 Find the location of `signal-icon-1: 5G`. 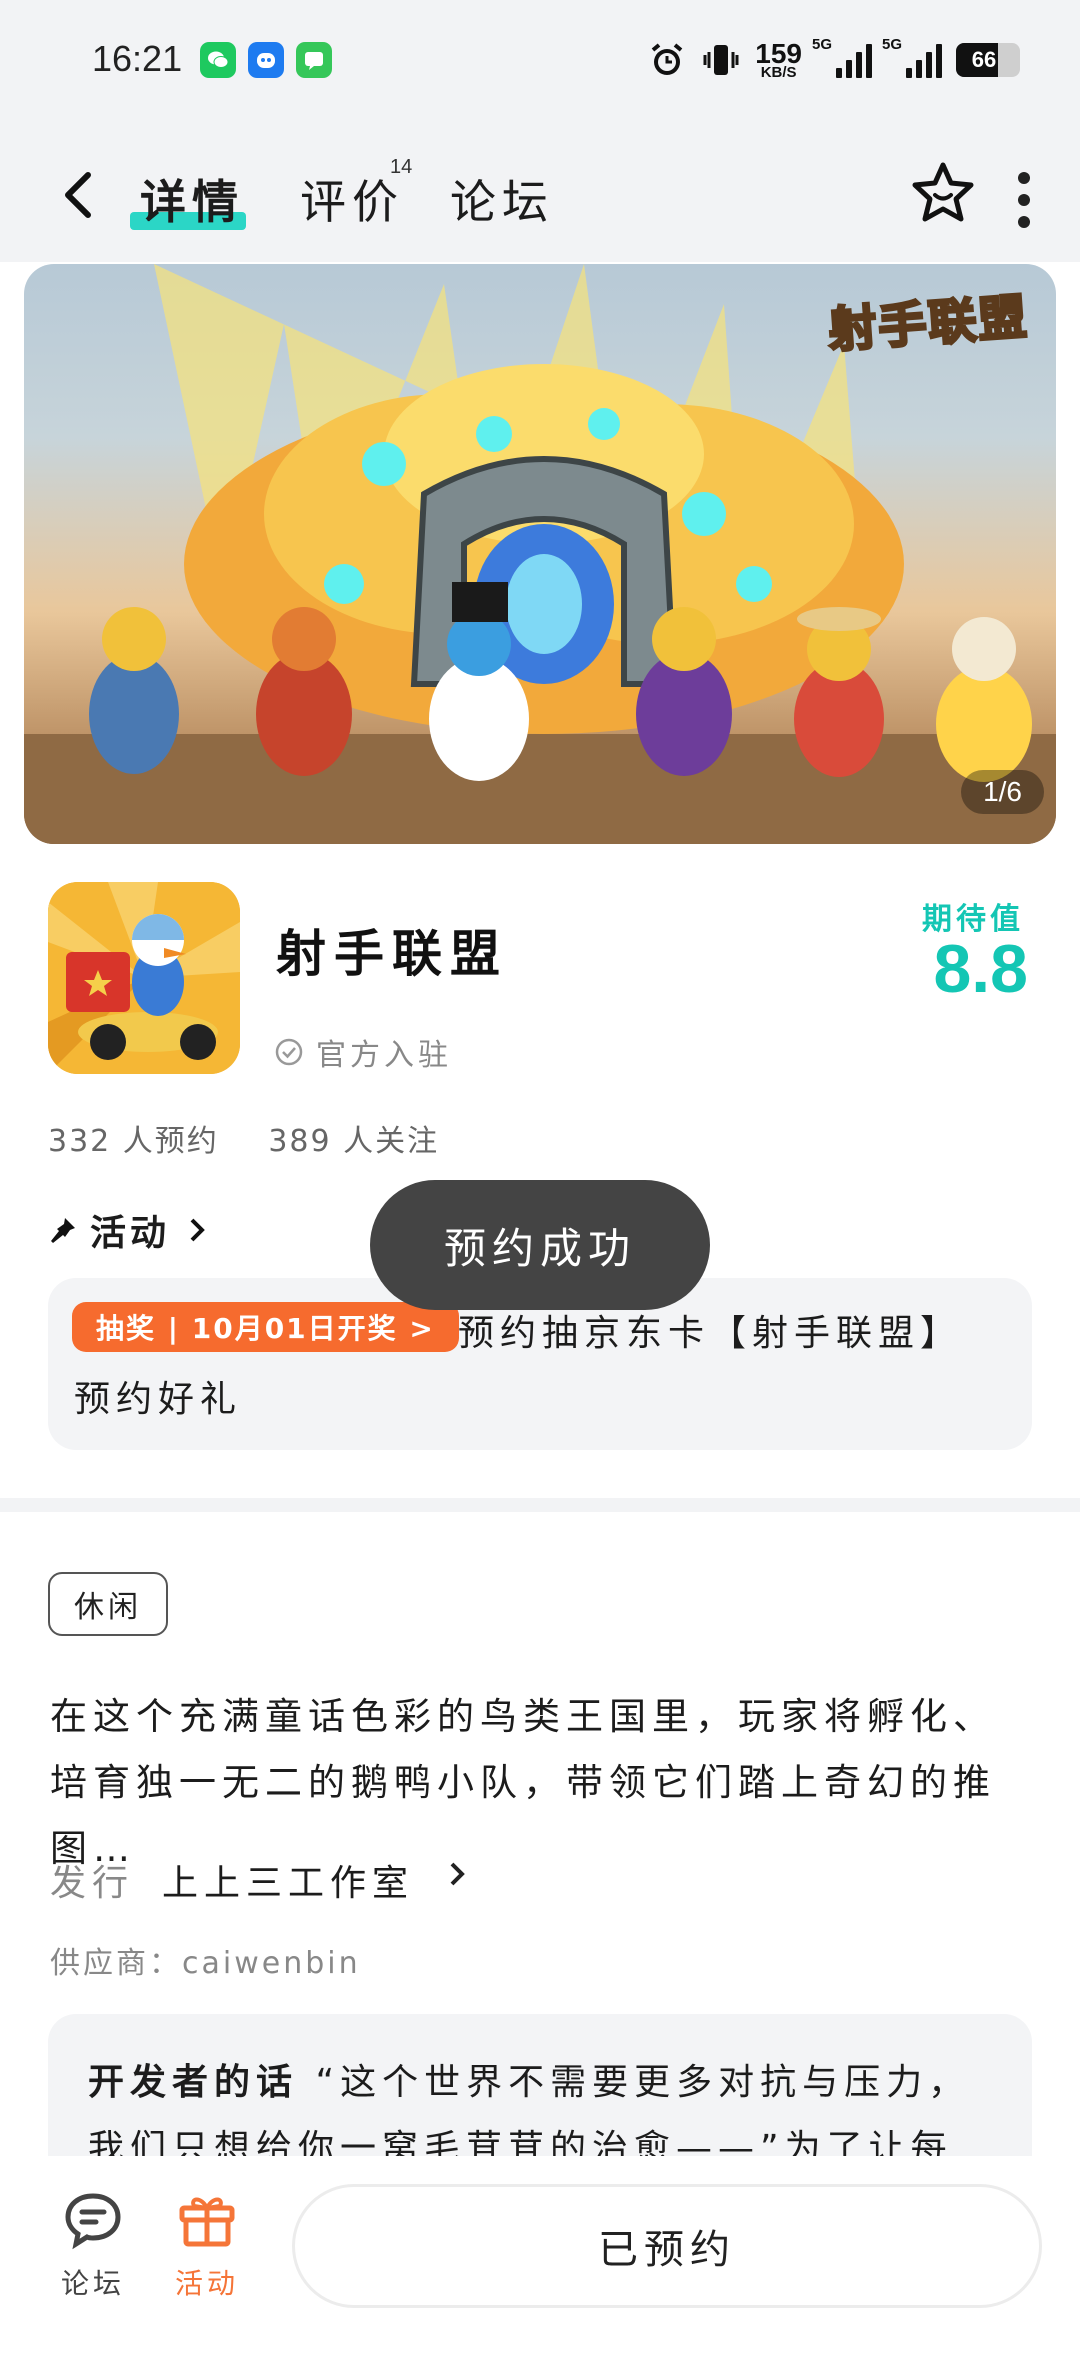

signal-icon-1: 5G is located at coordinates (842, 57).